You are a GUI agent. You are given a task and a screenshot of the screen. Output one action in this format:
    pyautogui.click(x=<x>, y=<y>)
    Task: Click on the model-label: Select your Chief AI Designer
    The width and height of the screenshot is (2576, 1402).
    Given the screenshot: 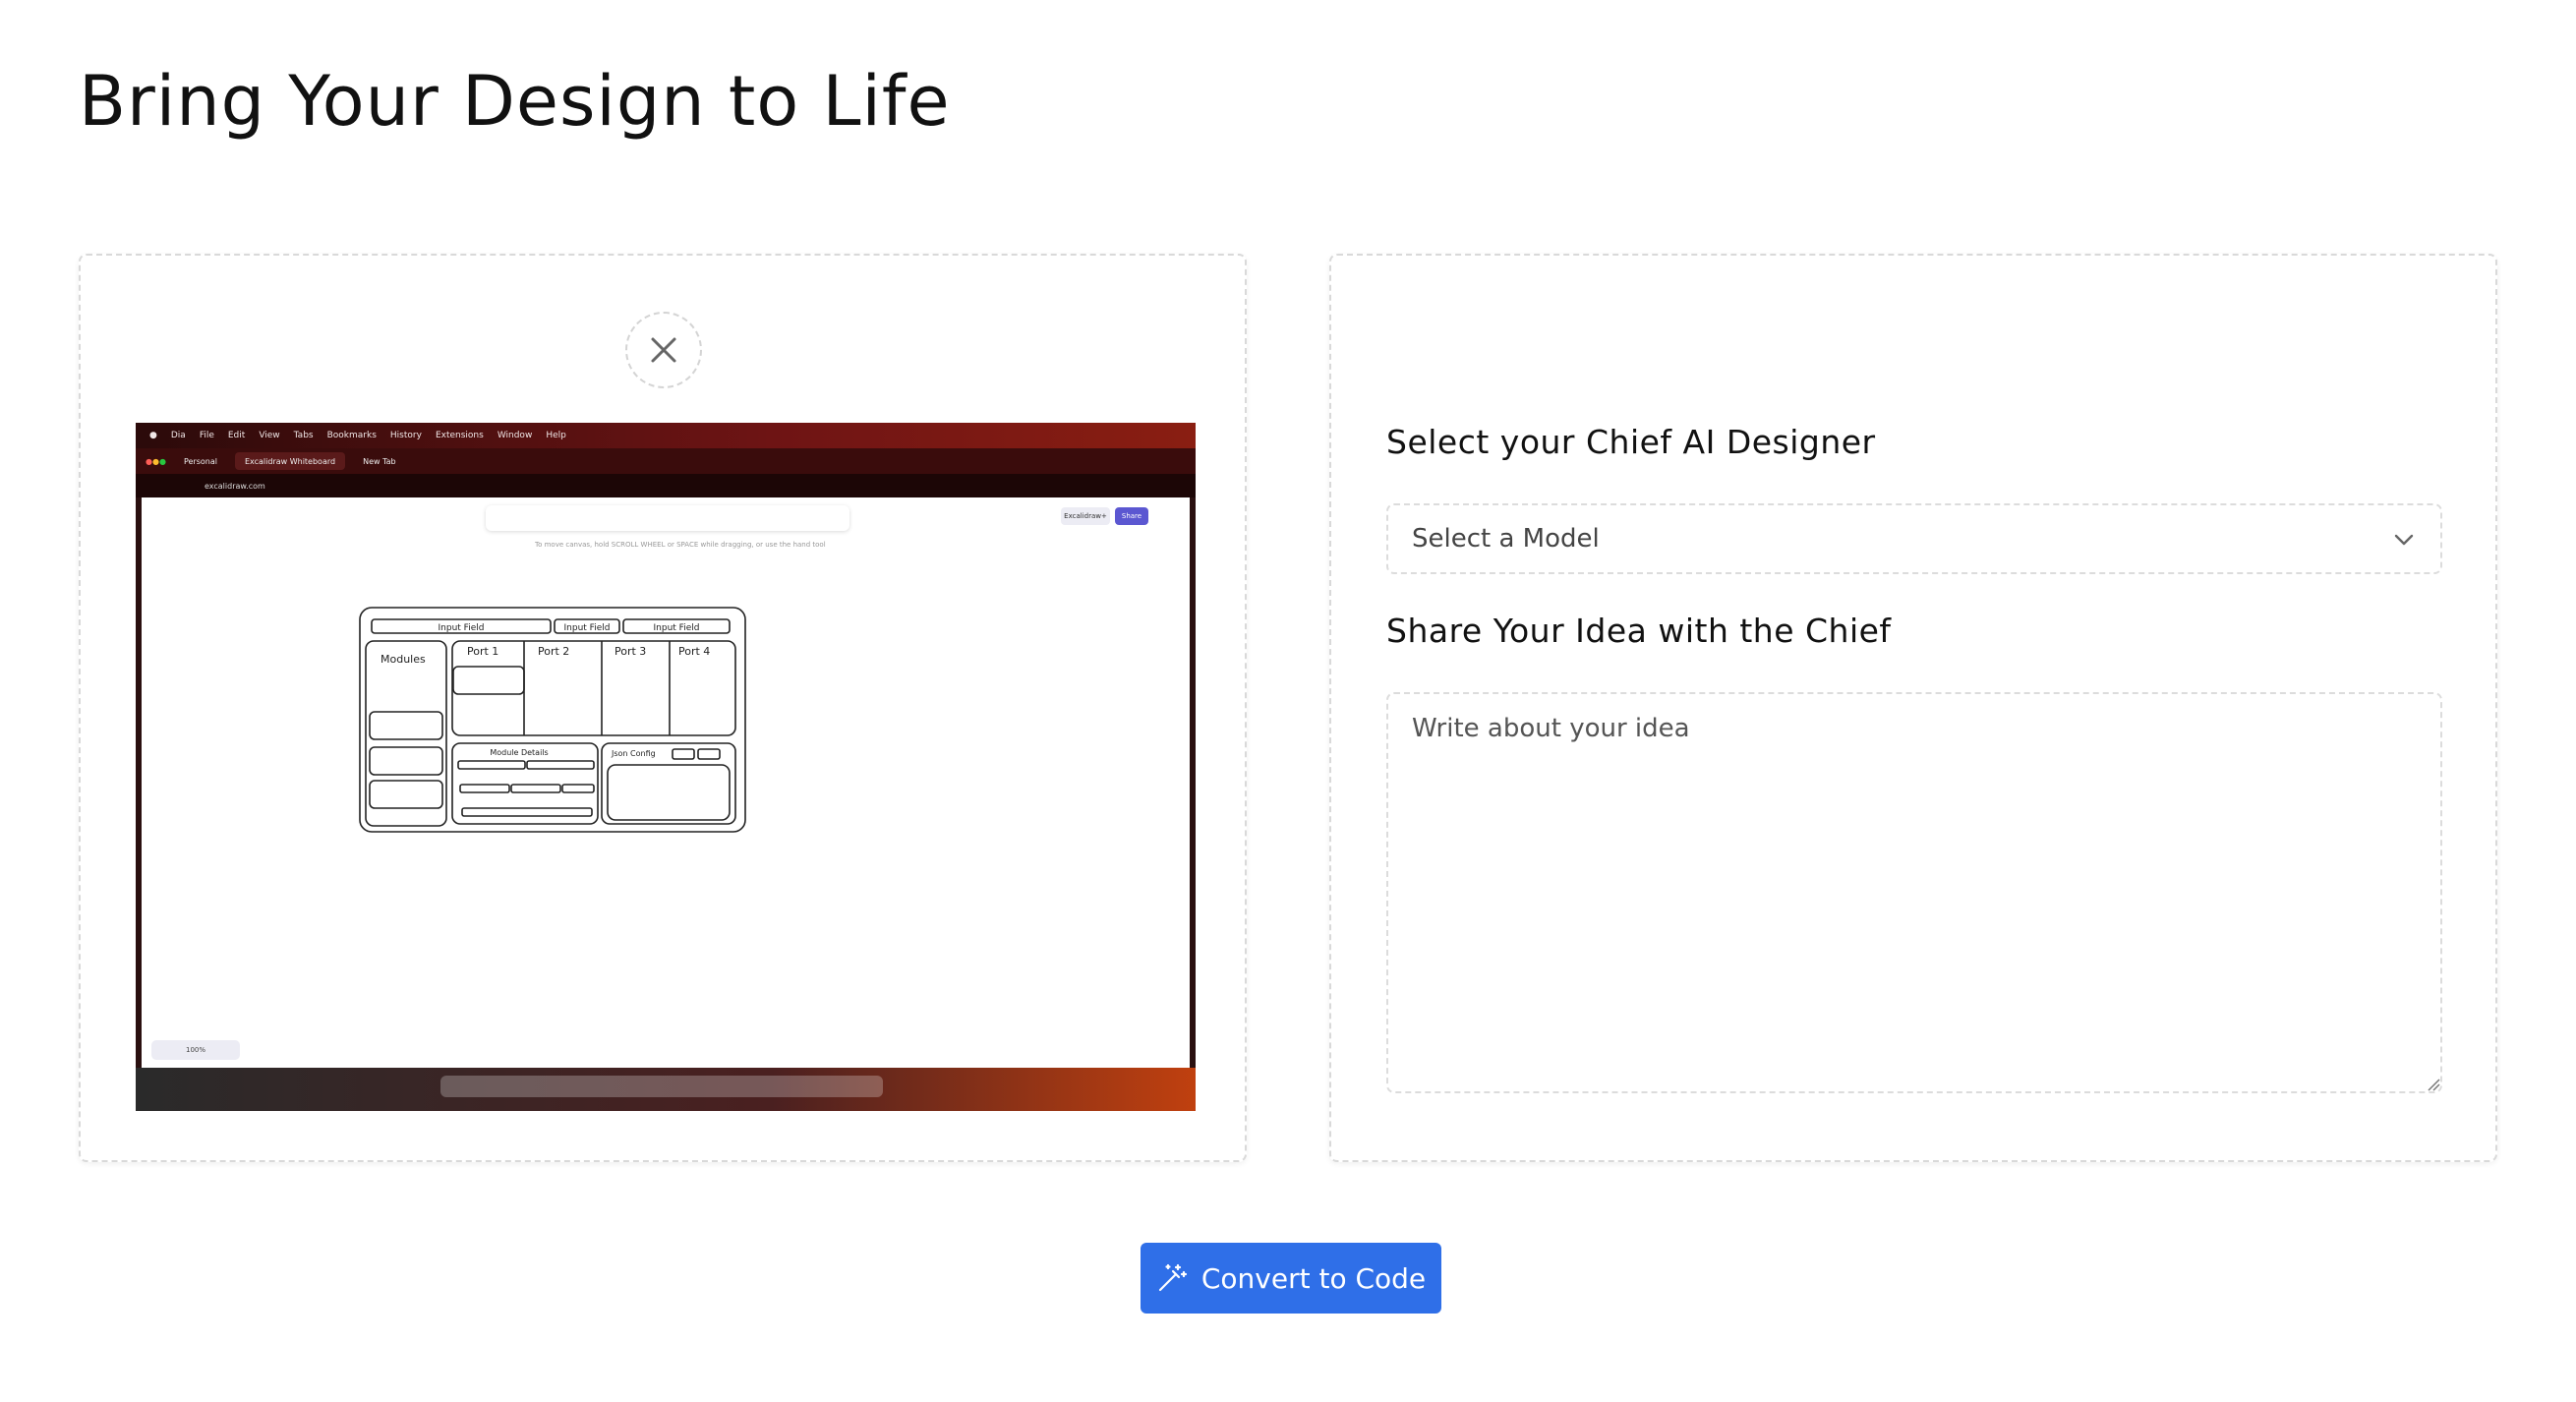 What is the action you would take?
    pyautogui.click(x=1631, y=442)
    